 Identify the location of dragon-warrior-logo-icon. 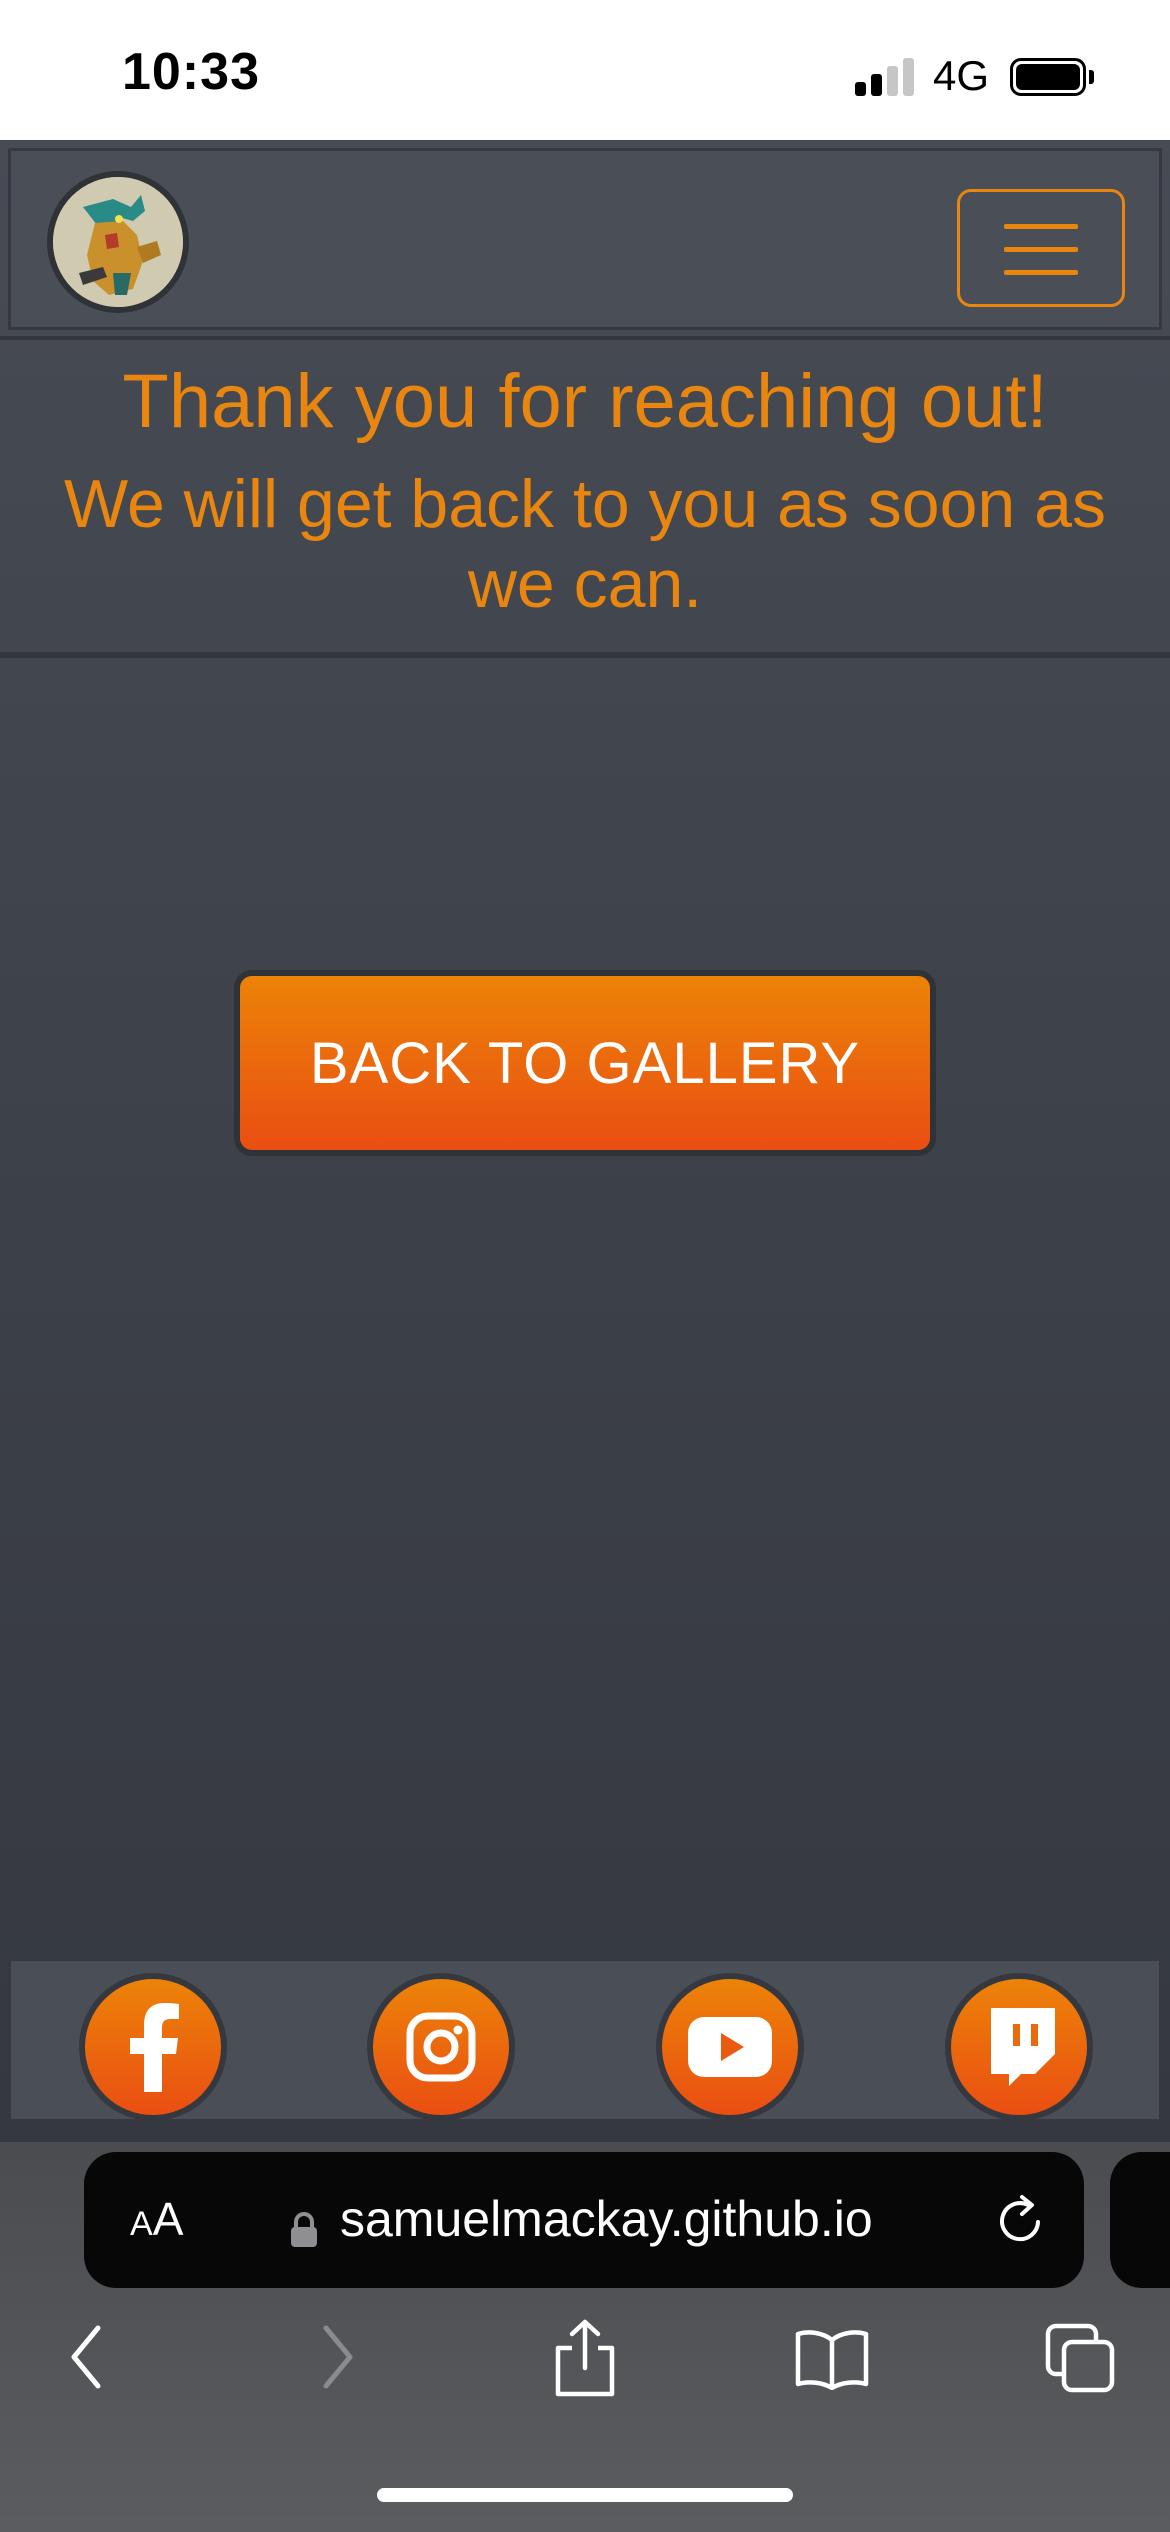
(118, 242).